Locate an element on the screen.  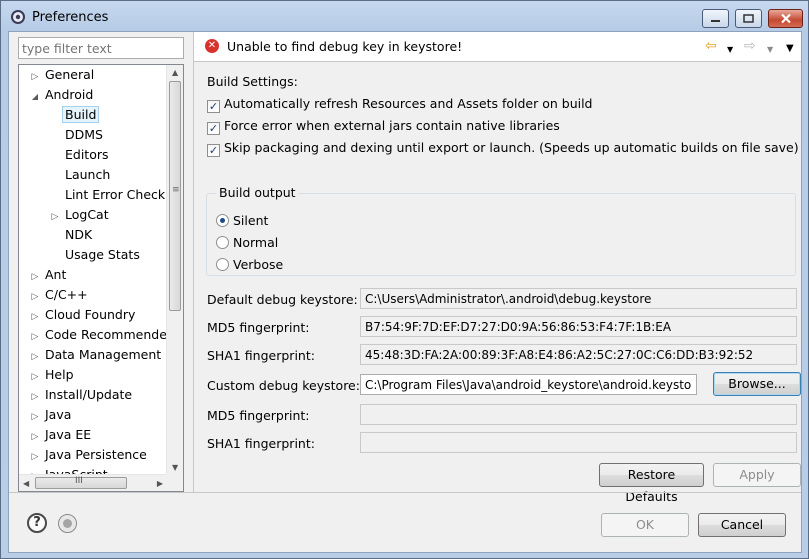
forward-history-dropdown-icon: ▼ is located at coordinates (770, 50).